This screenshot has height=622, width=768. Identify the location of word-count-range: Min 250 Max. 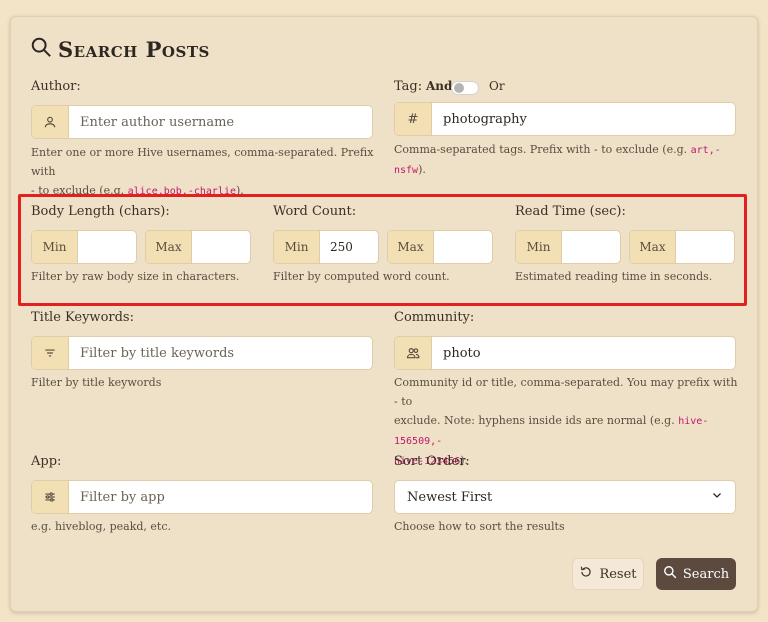
(383, 247).